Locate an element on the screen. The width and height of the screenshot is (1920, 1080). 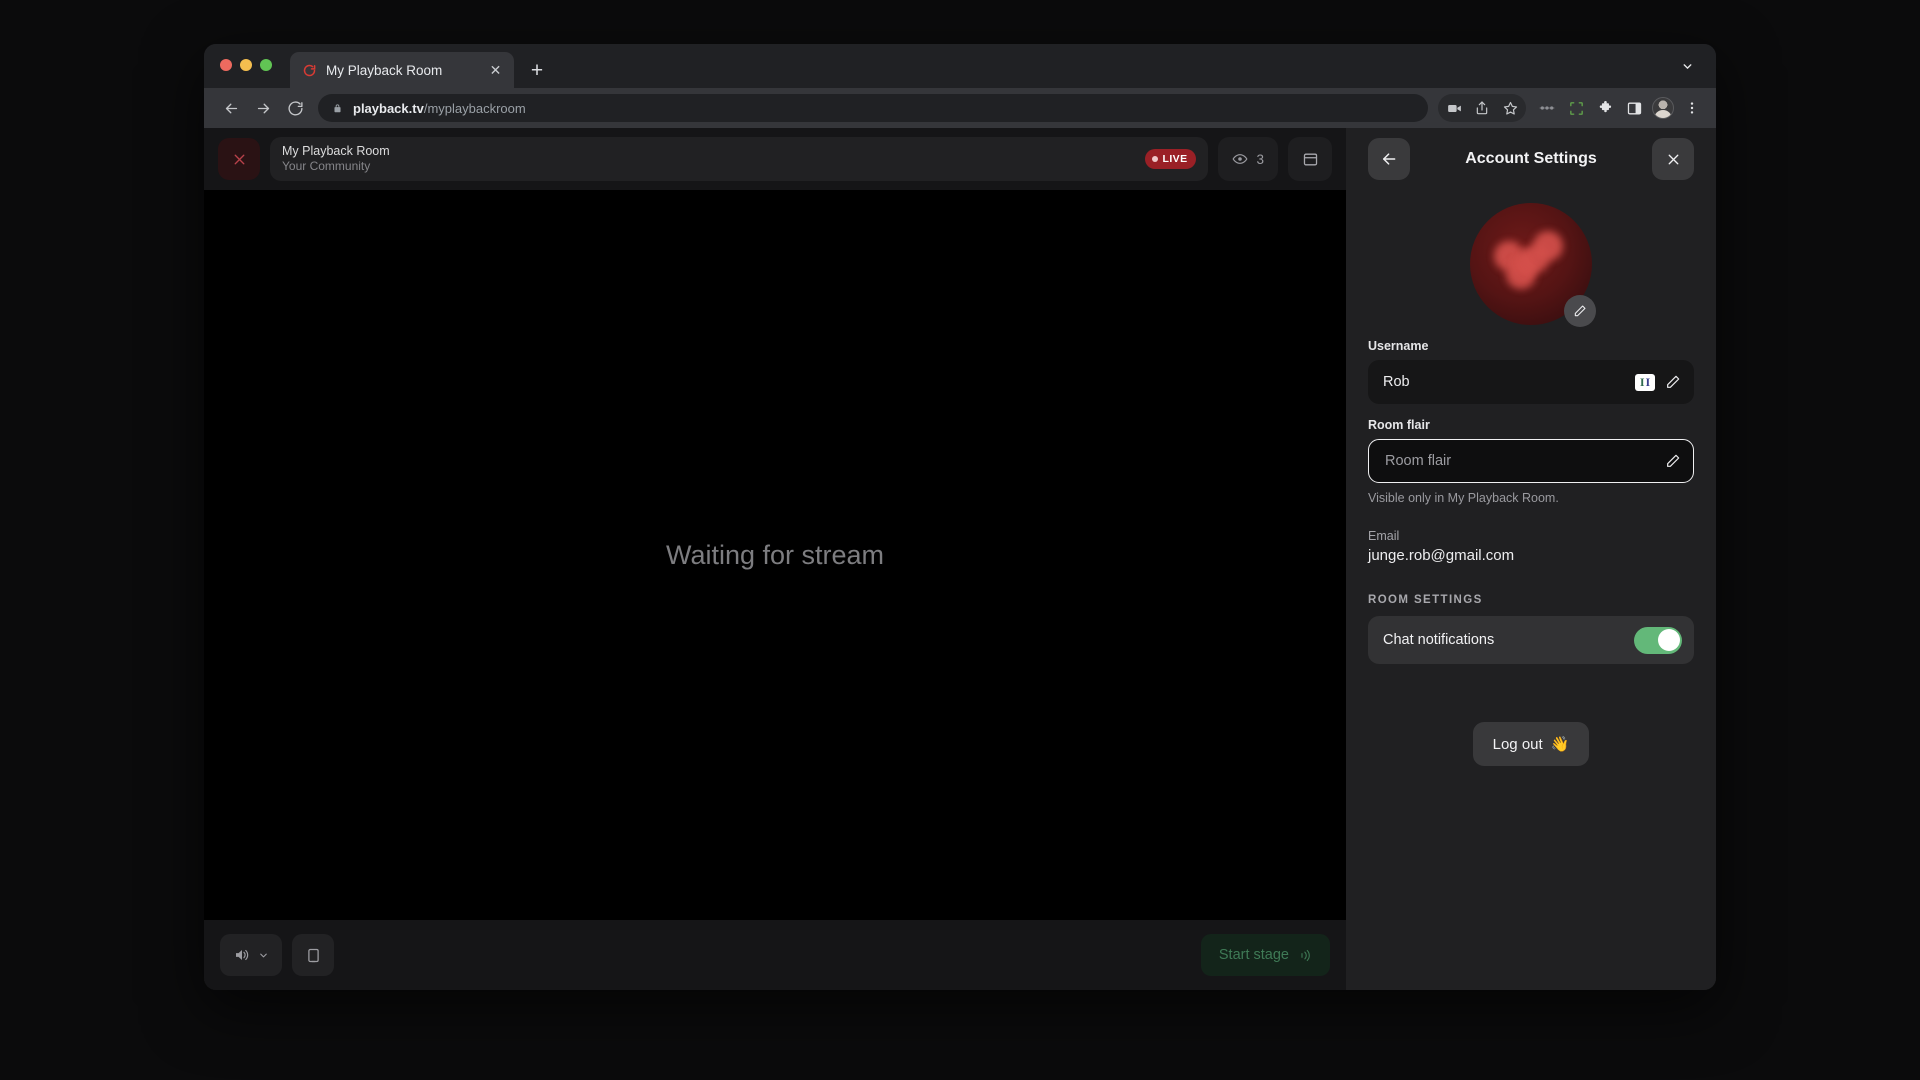
start-stage-button: Start stage is located at coordinates (1265, 955).